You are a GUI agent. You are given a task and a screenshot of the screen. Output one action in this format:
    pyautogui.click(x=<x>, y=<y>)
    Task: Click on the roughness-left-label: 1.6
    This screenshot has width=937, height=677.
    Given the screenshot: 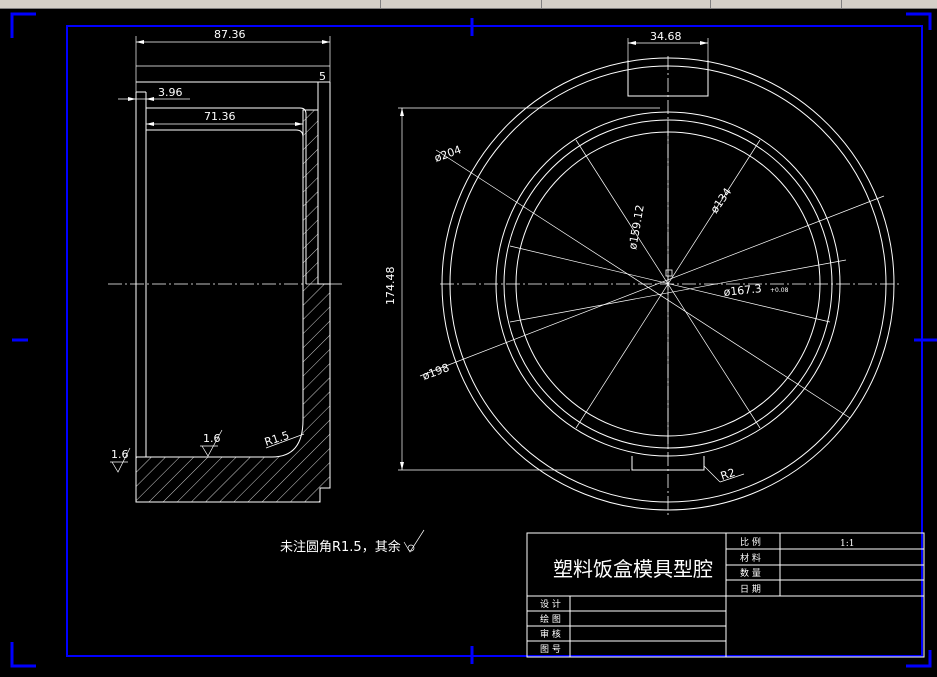 What is the action you would take?
    pyautogui.click(x=120, y=454)
    